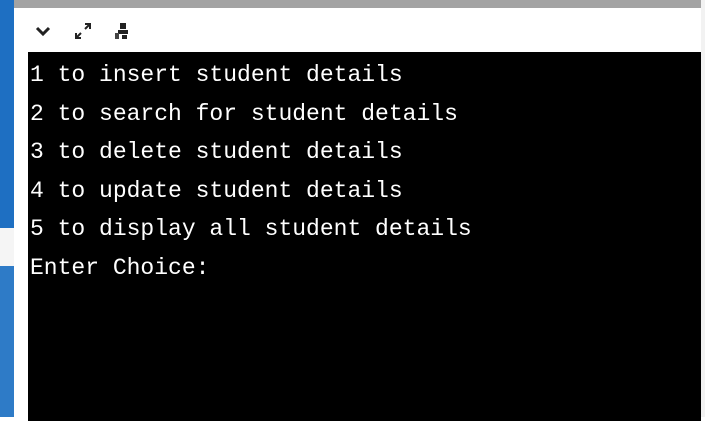 The image size is (705, 421). Describe the element at coordinates (251, 229) in the screenshot. I see `console-line: 5 to display all student details` at that location.